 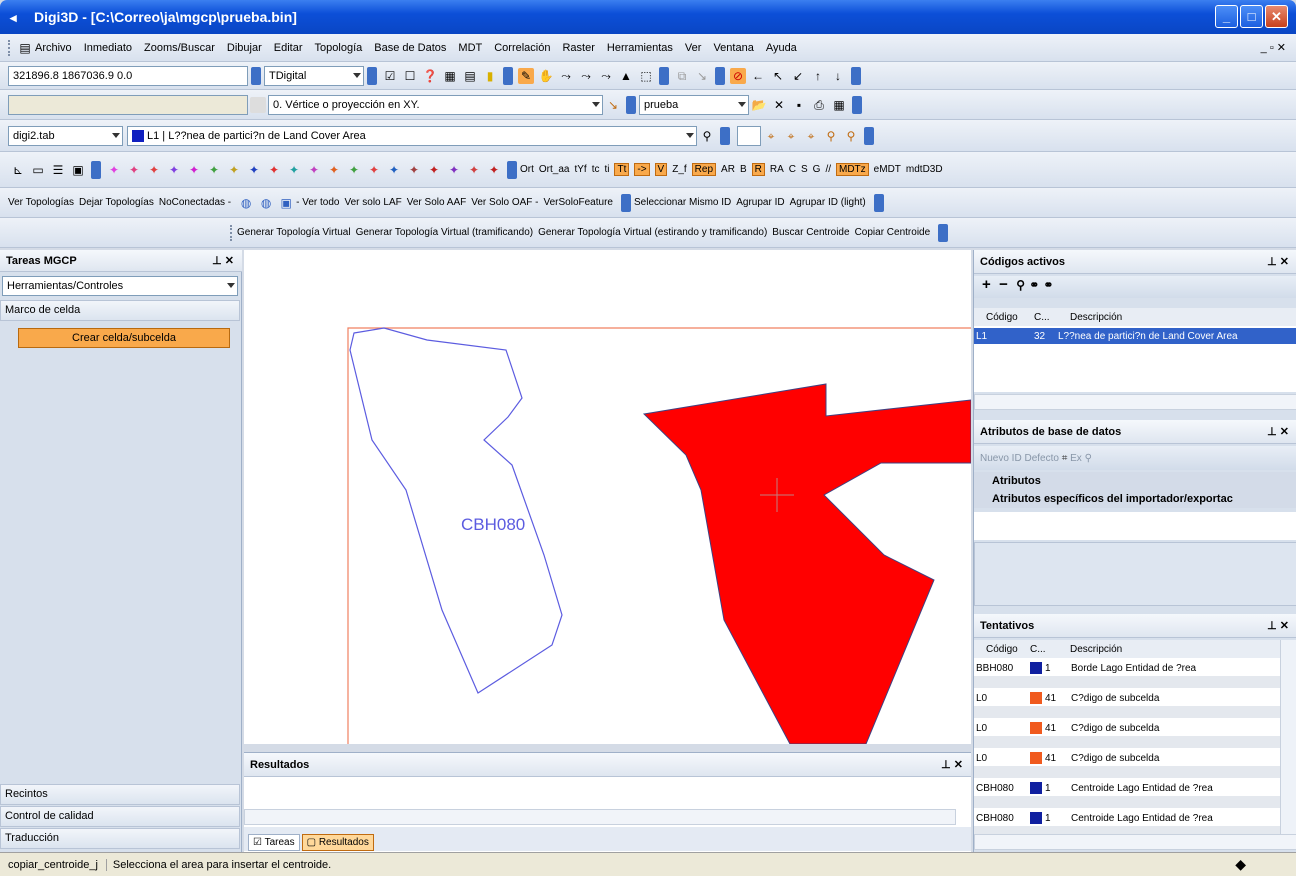 I want to click on snap-c-icon: ⤳, so click(x=606, y=76).